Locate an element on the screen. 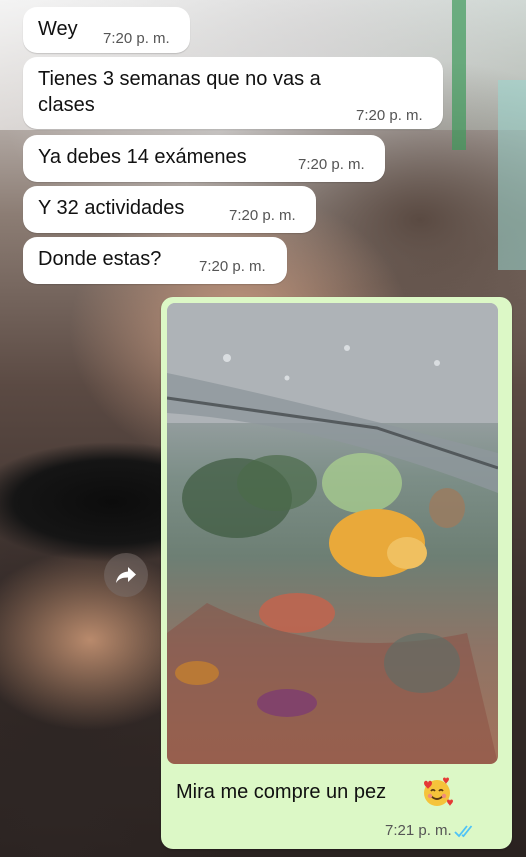 The width and height of the screenshot is (526, 857). forward-button is located at coordinates (126, 575).